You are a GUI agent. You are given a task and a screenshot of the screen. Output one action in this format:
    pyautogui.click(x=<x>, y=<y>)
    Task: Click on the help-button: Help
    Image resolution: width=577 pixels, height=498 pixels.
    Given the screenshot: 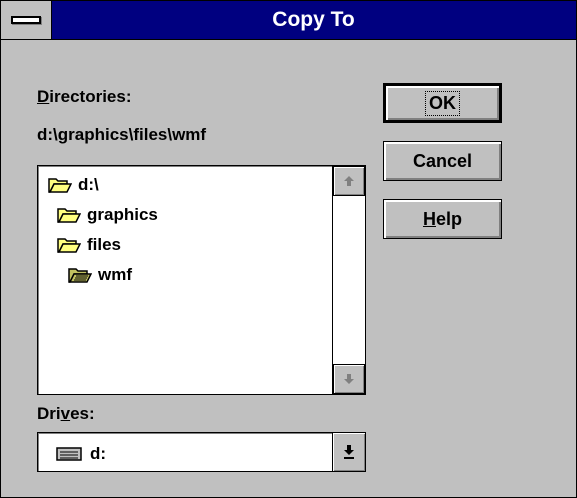 What is the action you would take?
    pyautogui.click(x=442, y=219)
    